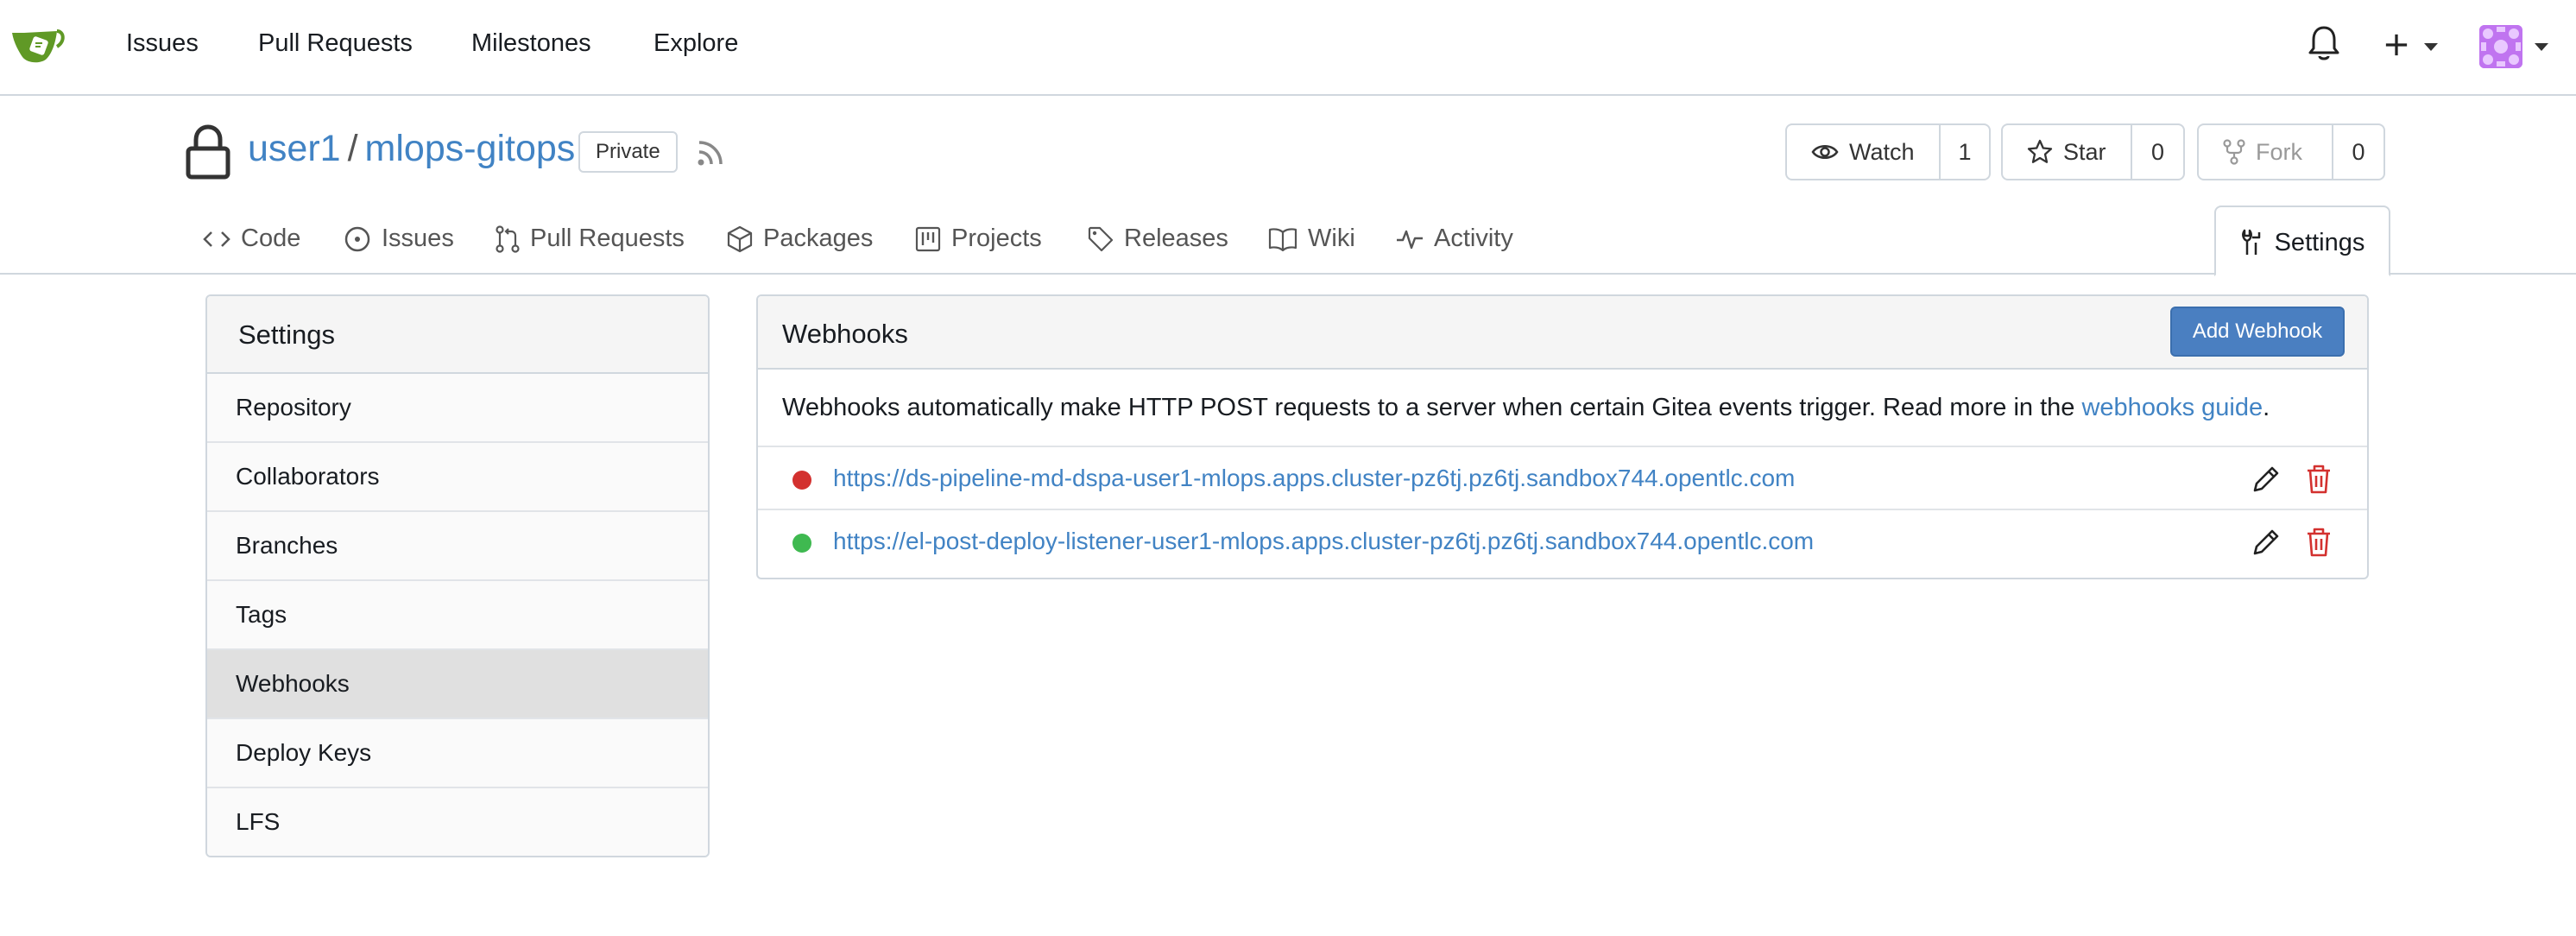 Image resolution: width=2576 pixels, height=936 pixels. Describe the element at coordinates (801, 544) in the screenshot. I see `status-success-icon` at that location.